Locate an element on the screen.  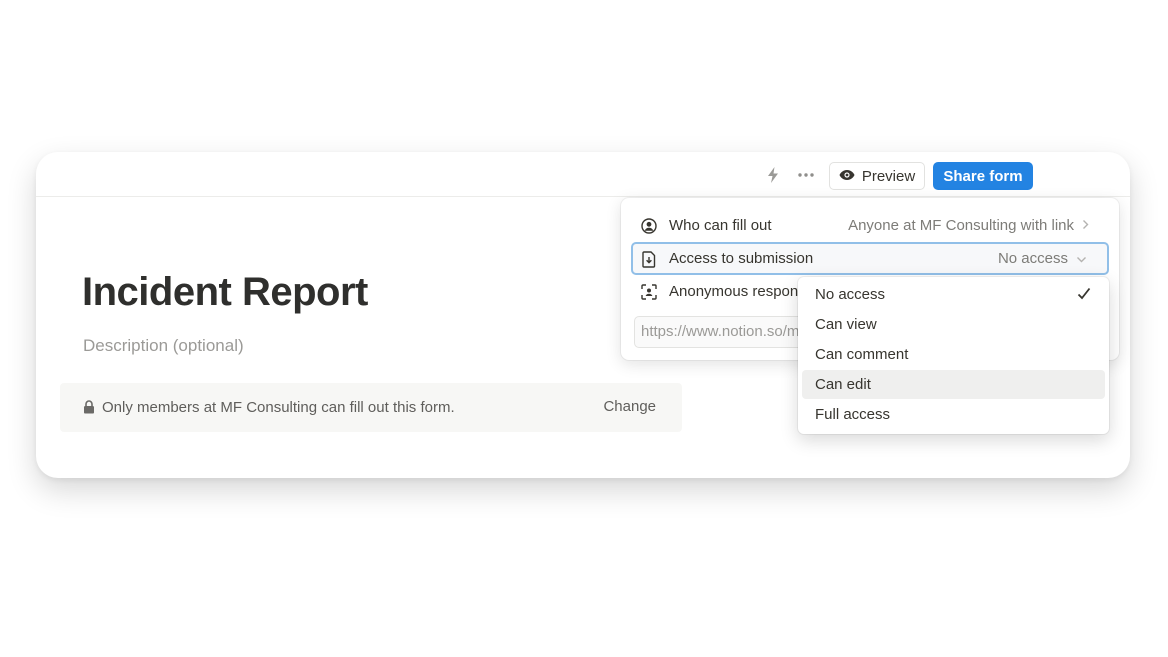
access-value-text: No access is located at coordinates (1032, 258).